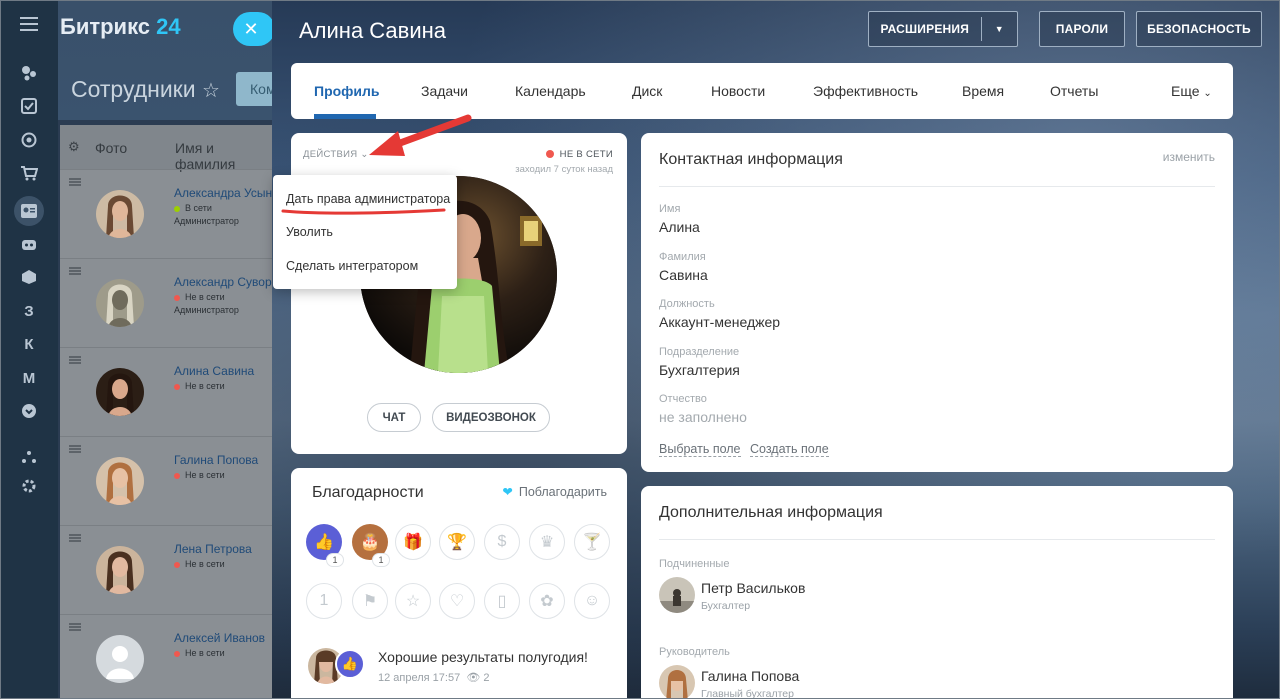 The height and width of the screenshot is (699, 1280). What do you see at coordinates (483, 657) in the screenshot?
I see `post-title: Хорошие результаты полугодия!` at bounding box center [483, 657].